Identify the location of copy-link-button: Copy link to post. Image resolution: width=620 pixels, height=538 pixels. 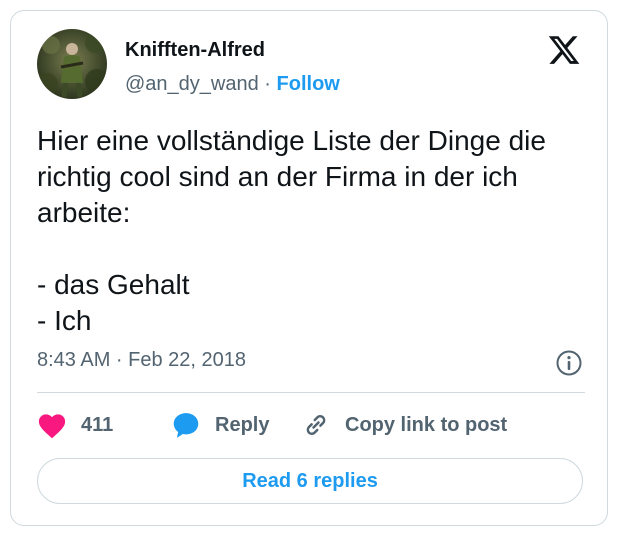
(404, 425).